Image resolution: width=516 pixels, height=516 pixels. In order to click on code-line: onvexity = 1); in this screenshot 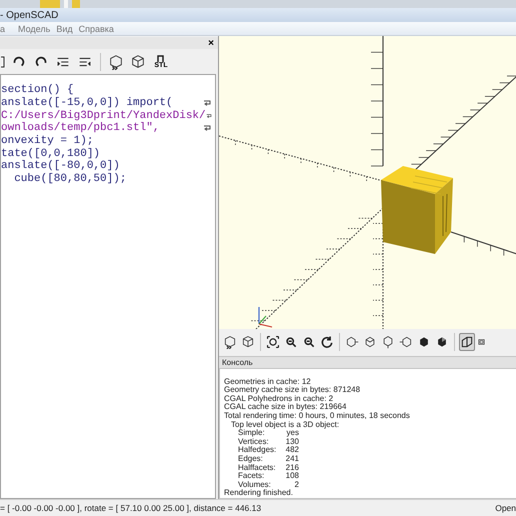, I will do `click(47, 141)`.